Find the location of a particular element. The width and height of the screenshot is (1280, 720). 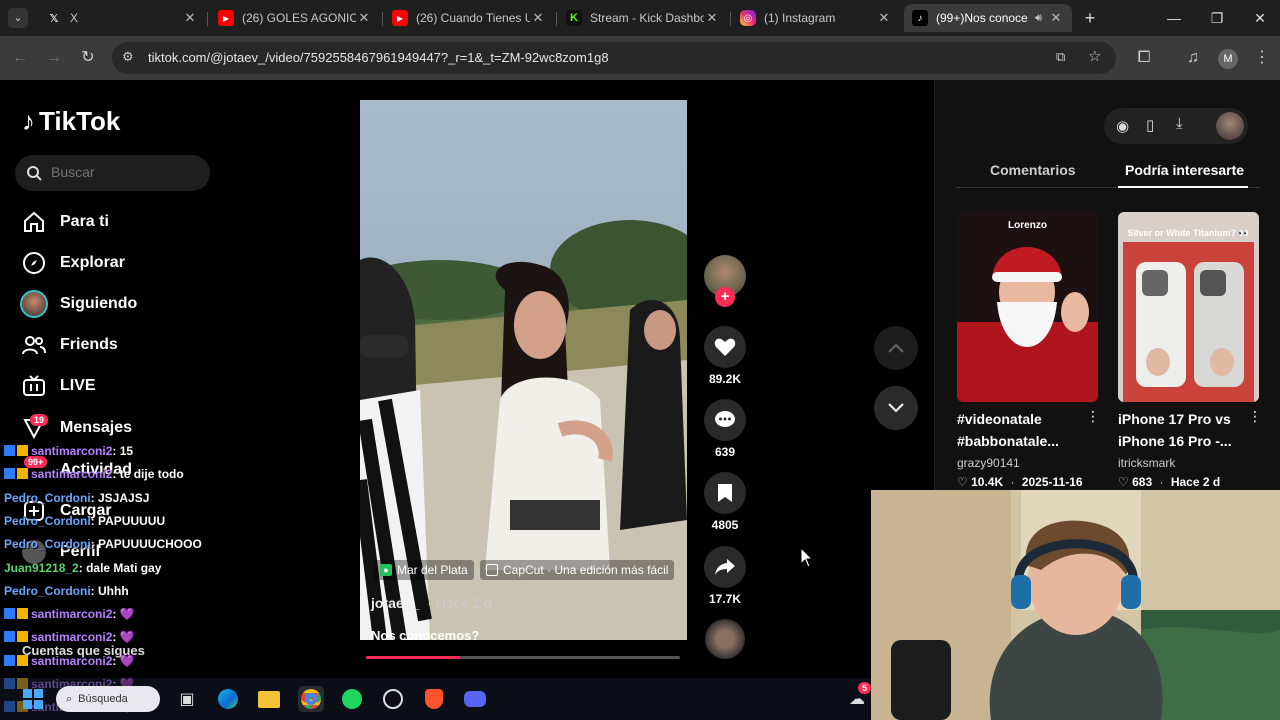

date: Hace 2 d is located at coordinates (1195, 482).